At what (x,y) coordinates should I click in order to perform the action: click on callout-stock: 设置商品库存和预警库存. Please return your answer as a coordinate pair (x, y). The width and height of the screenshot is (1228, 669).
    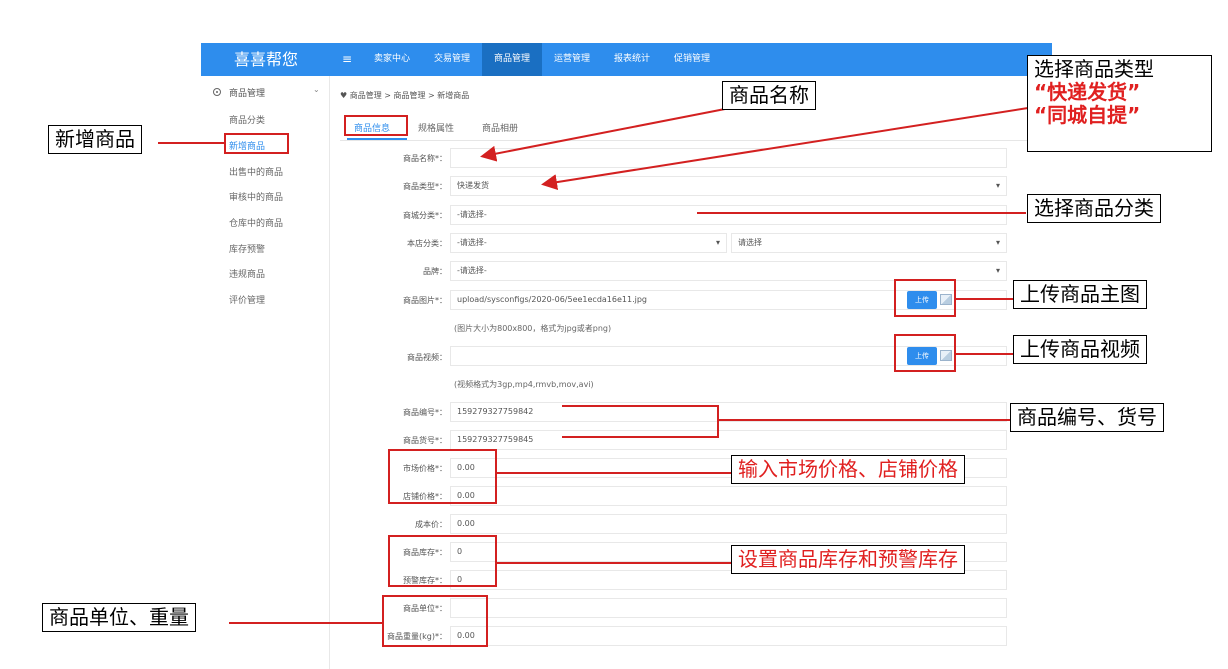
    Looking at the image, I should click on (848, 559).